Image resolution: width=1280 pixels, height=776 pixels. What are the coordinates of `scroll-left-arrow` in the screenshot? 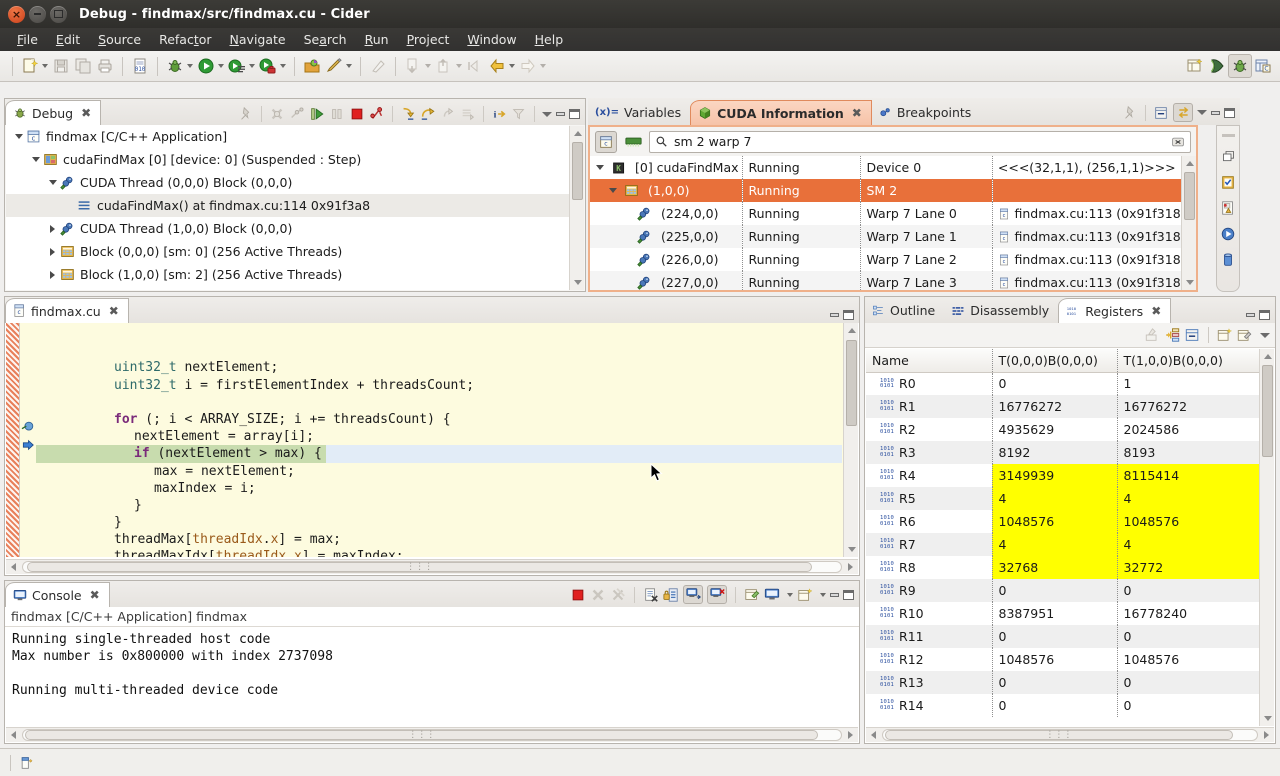 It's located at (13, 735).